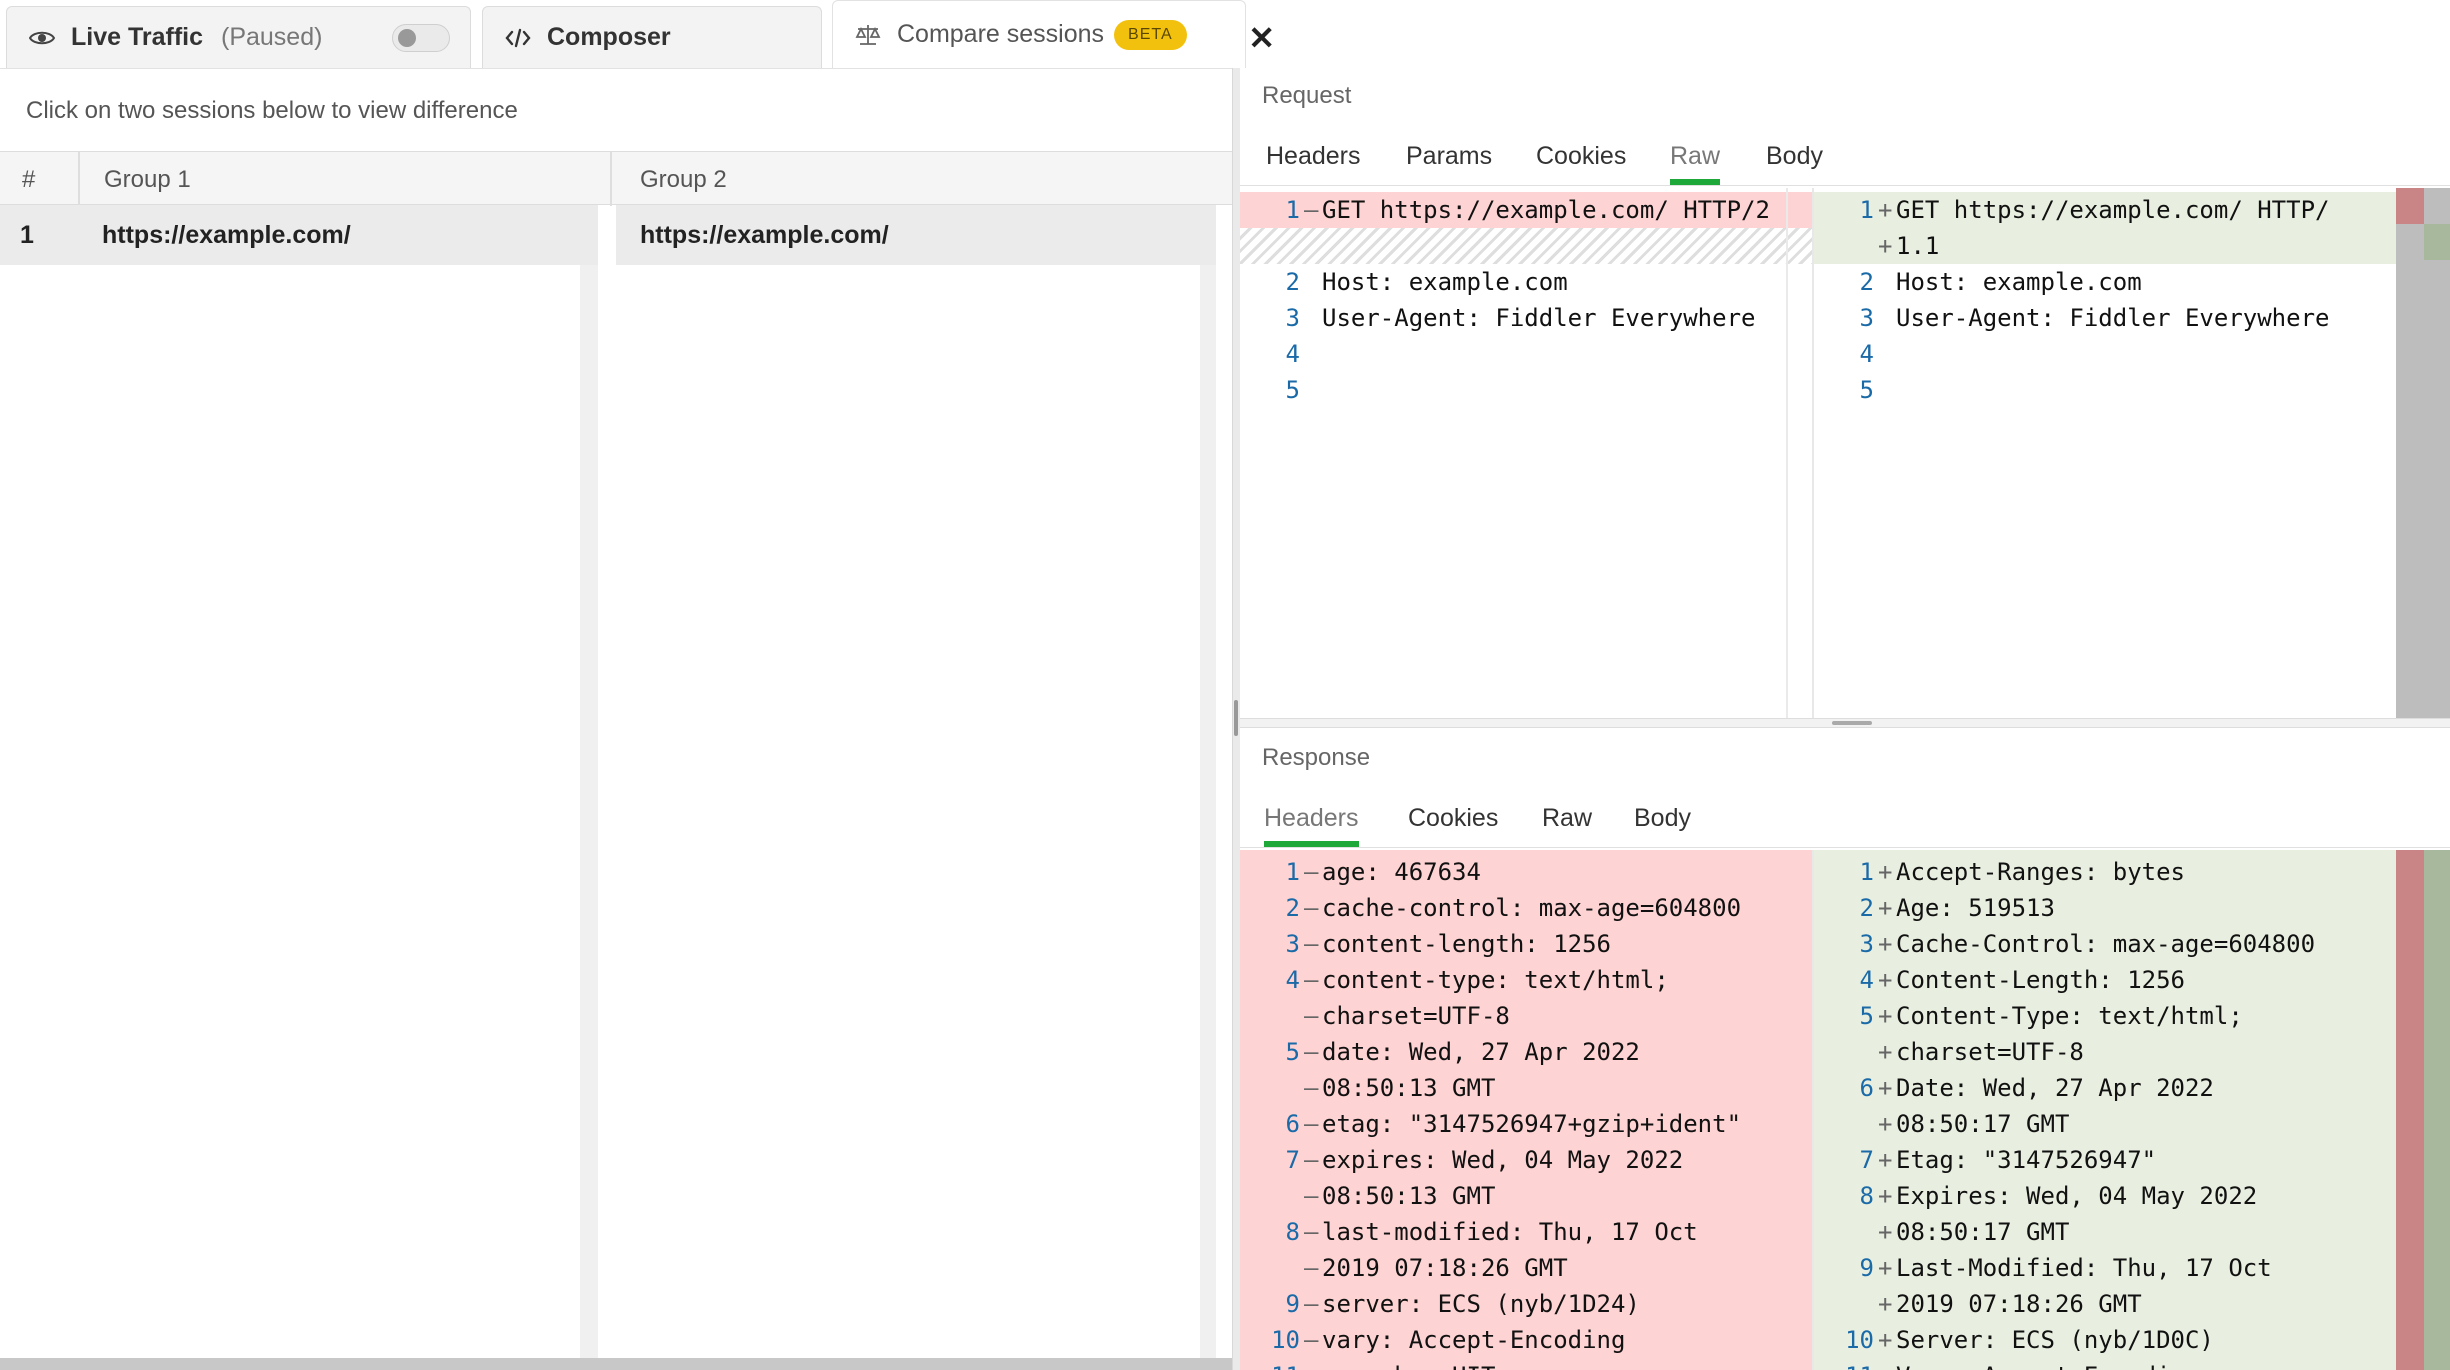 The height and width of the screenshot is (1370, 2450). I want to click on column-header-group1: Group 1, so click(147, 180).